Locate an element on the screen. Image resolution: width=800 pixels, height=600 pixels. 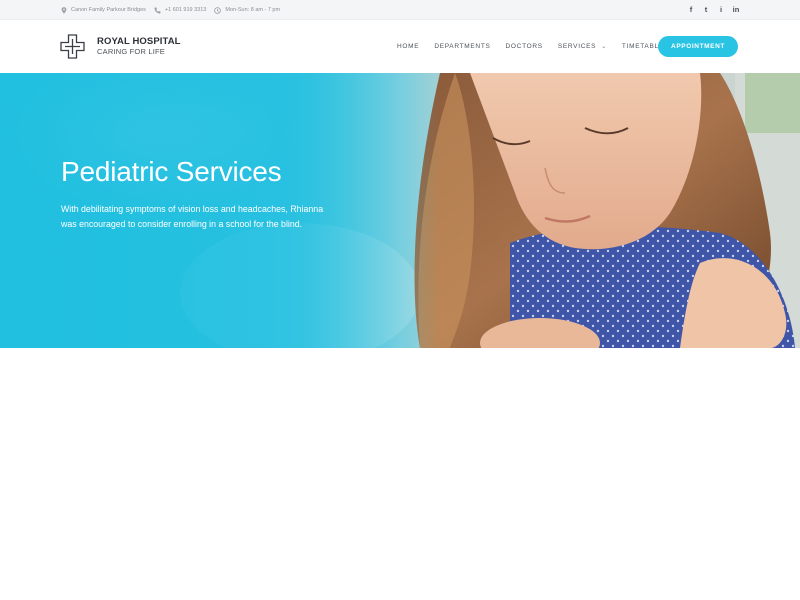
appointment-button: APPOINTMENT is located at coordinates (698, 46).